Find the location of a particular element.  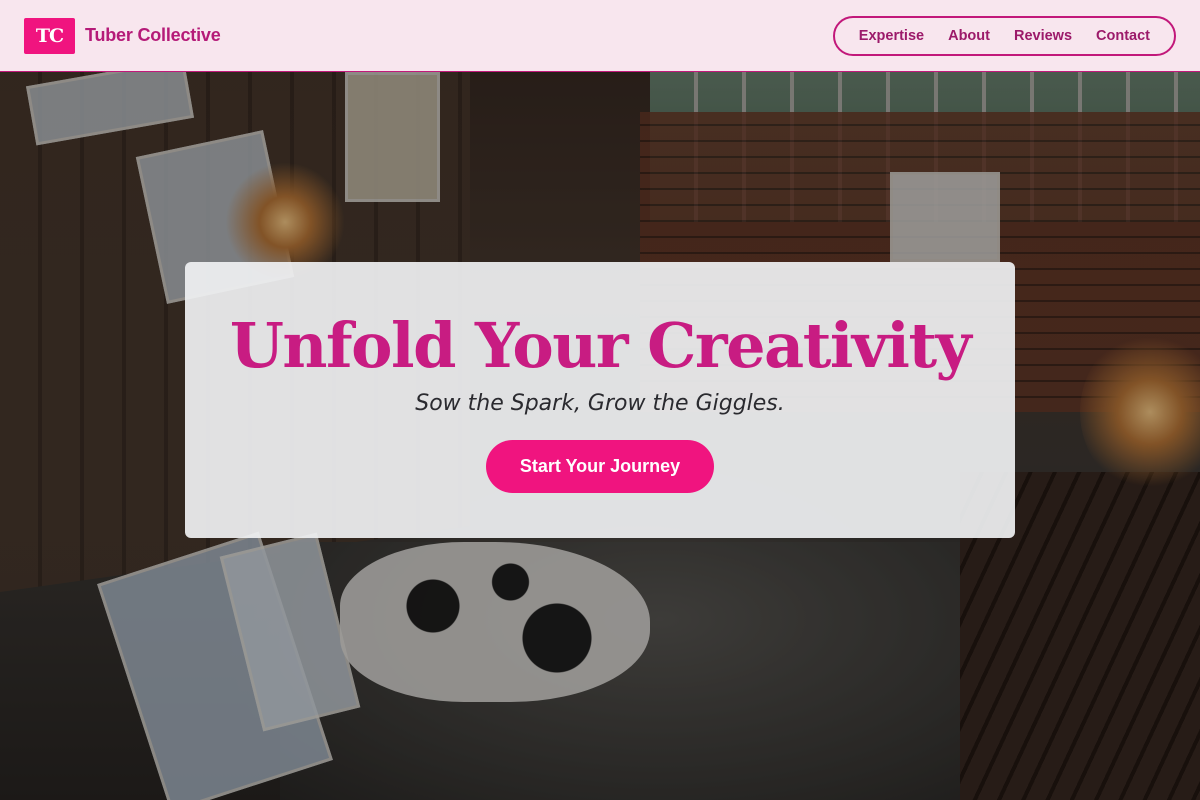

nav-about: About is located at coordinates (969, 36).